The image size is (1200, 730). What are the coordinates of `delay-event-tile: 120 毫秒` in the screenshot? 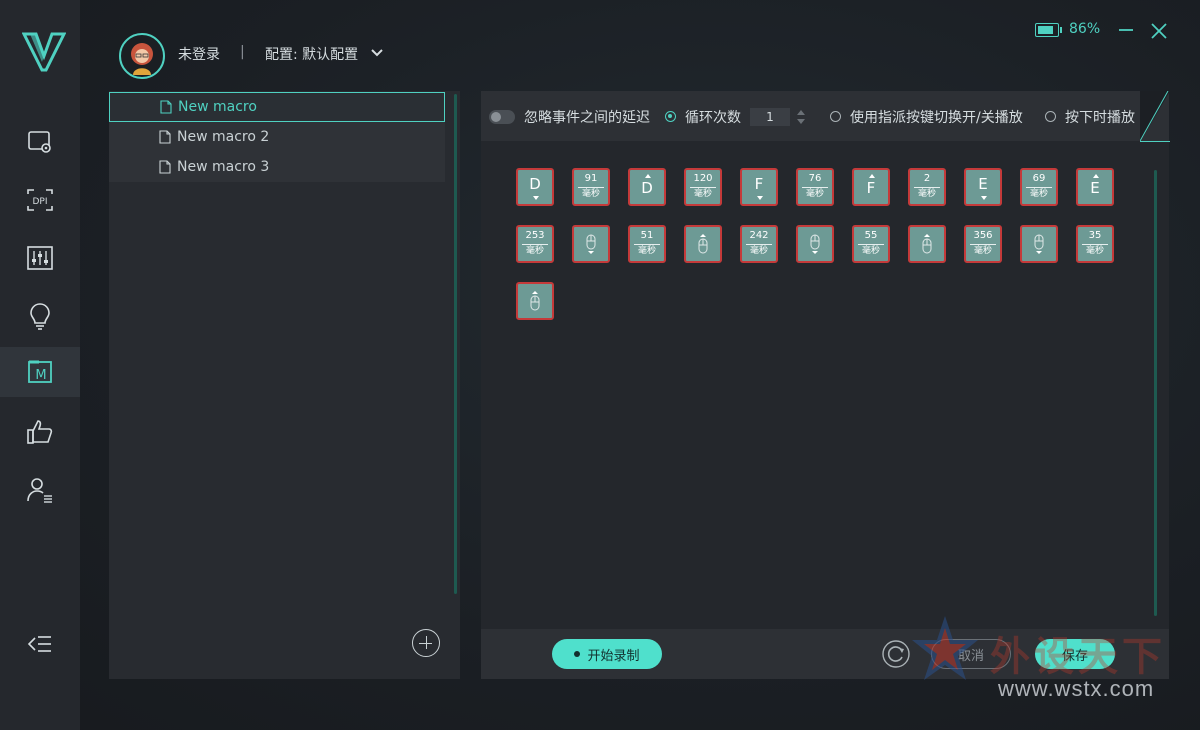 It's located at (703, 187).